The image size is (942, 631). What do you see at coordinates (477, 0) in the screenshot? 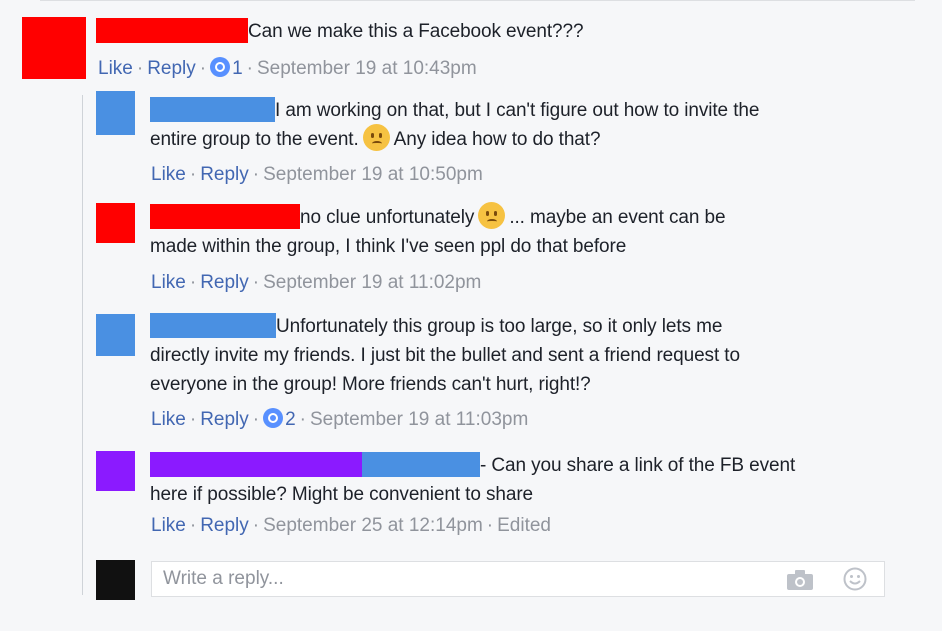
I see `divider` at bounding box center [477, 0].